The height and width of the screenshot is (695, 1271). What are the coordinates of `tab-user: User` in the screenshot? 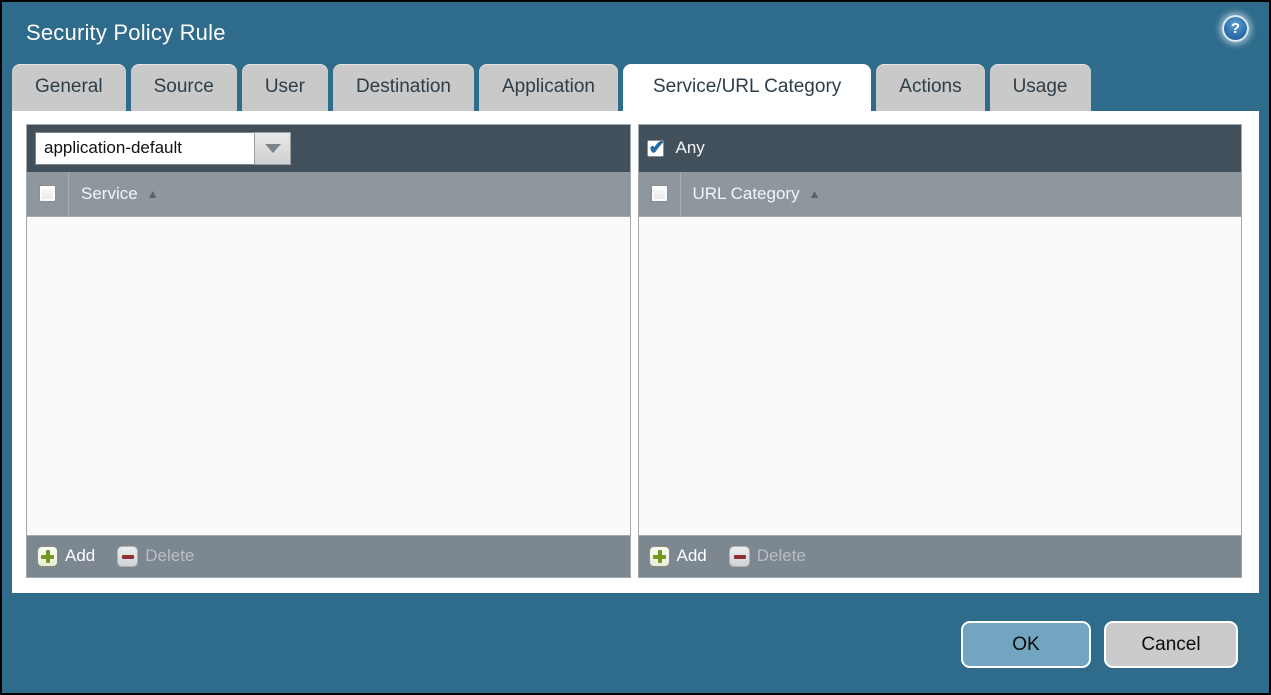 It's located at (284, 87).